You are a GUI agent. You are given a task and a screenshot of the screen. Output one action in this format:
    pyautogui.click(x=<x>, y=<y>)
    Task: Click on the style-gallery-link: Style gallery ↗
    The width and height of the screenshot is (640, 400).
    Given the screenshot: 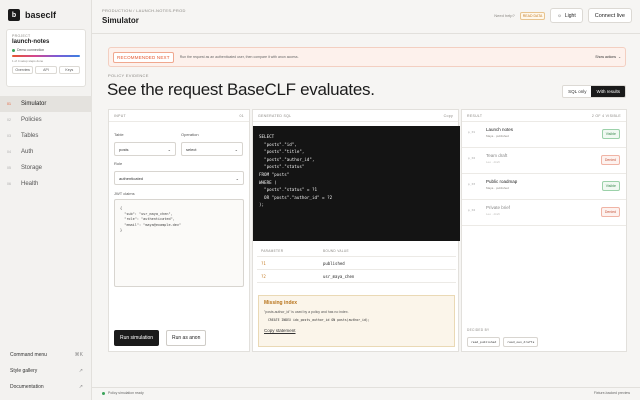 What is the action you would take?
    pyautogui.click(x=46, y=371)
    